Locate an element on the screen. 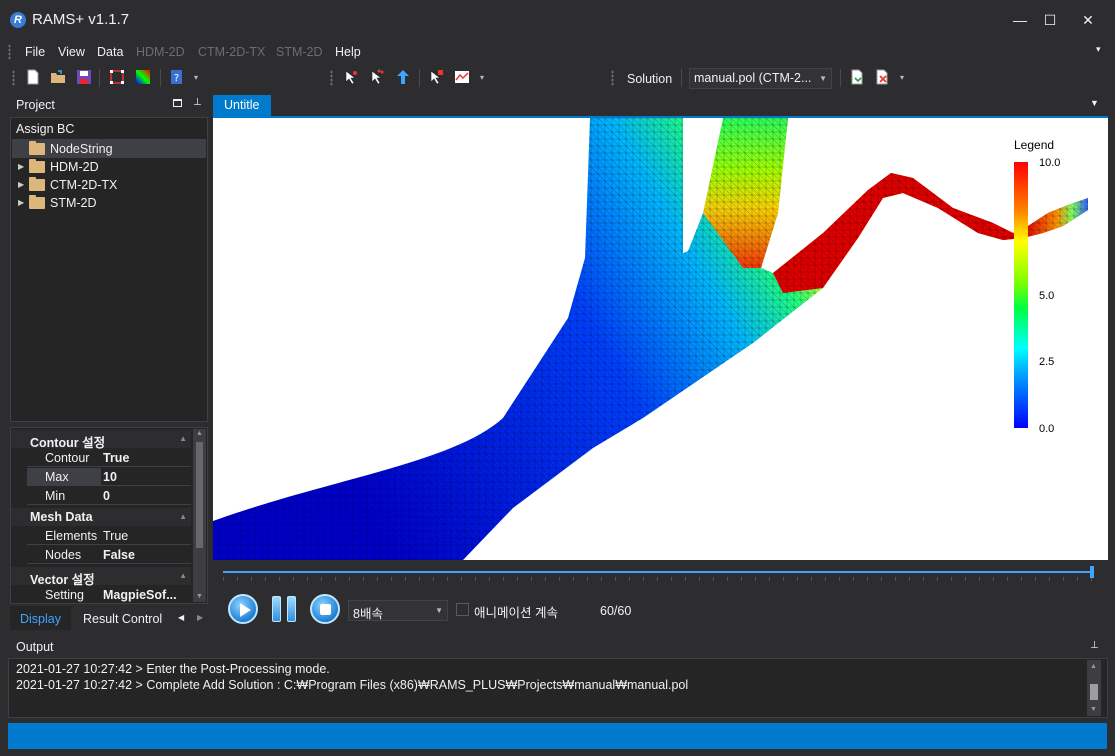 This screenshot has height=756, width=1115. property-name: Elements is located at coordinates (71, 536).